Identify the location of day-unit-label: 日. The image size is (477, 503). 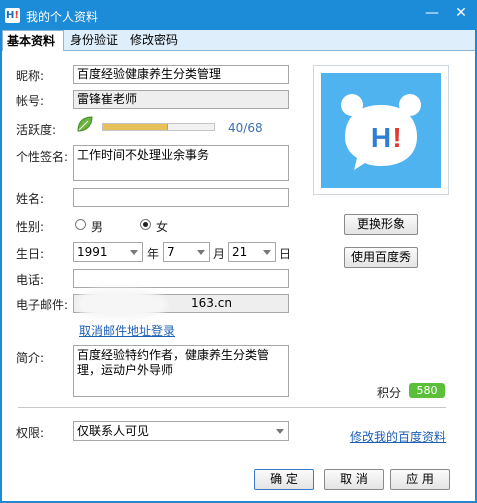
(285, 254).